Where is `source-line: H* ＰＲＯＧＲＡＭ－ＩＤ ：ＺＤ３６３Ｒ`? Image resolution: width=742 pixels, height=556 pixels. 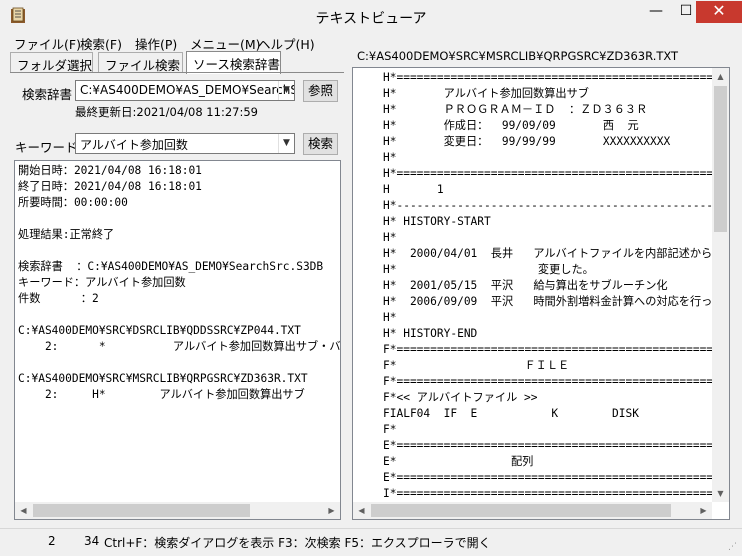
source-line: H* ＰＲＯＧＲＡＭ－ＩＤ ：ＺＤ３６３Ｒ is located at coordinates (515, 109).